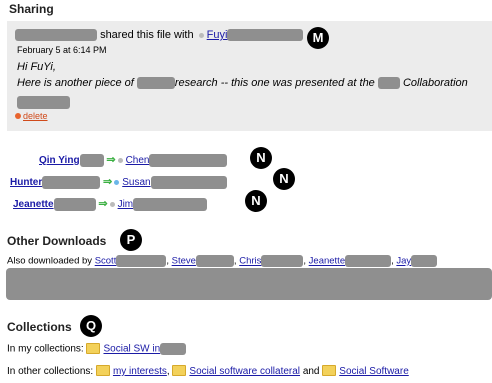  I want to click on share-row: Hunter ⇒ Susan, so click(118, 182).